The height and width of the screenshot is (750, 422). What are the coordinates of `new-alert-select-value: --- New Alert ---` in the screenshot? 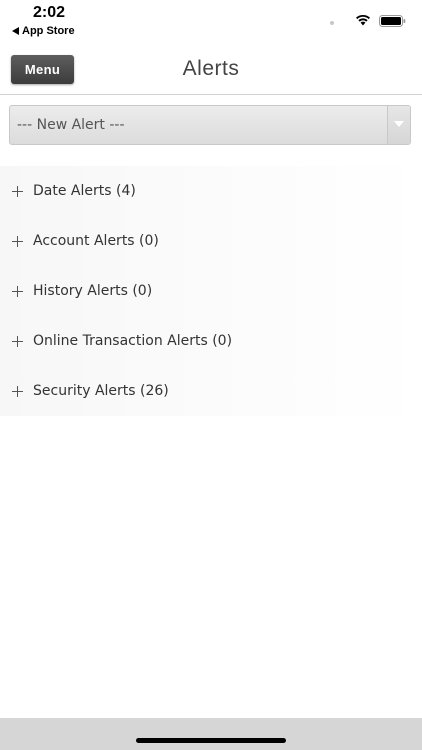 It's located at (71, 125).